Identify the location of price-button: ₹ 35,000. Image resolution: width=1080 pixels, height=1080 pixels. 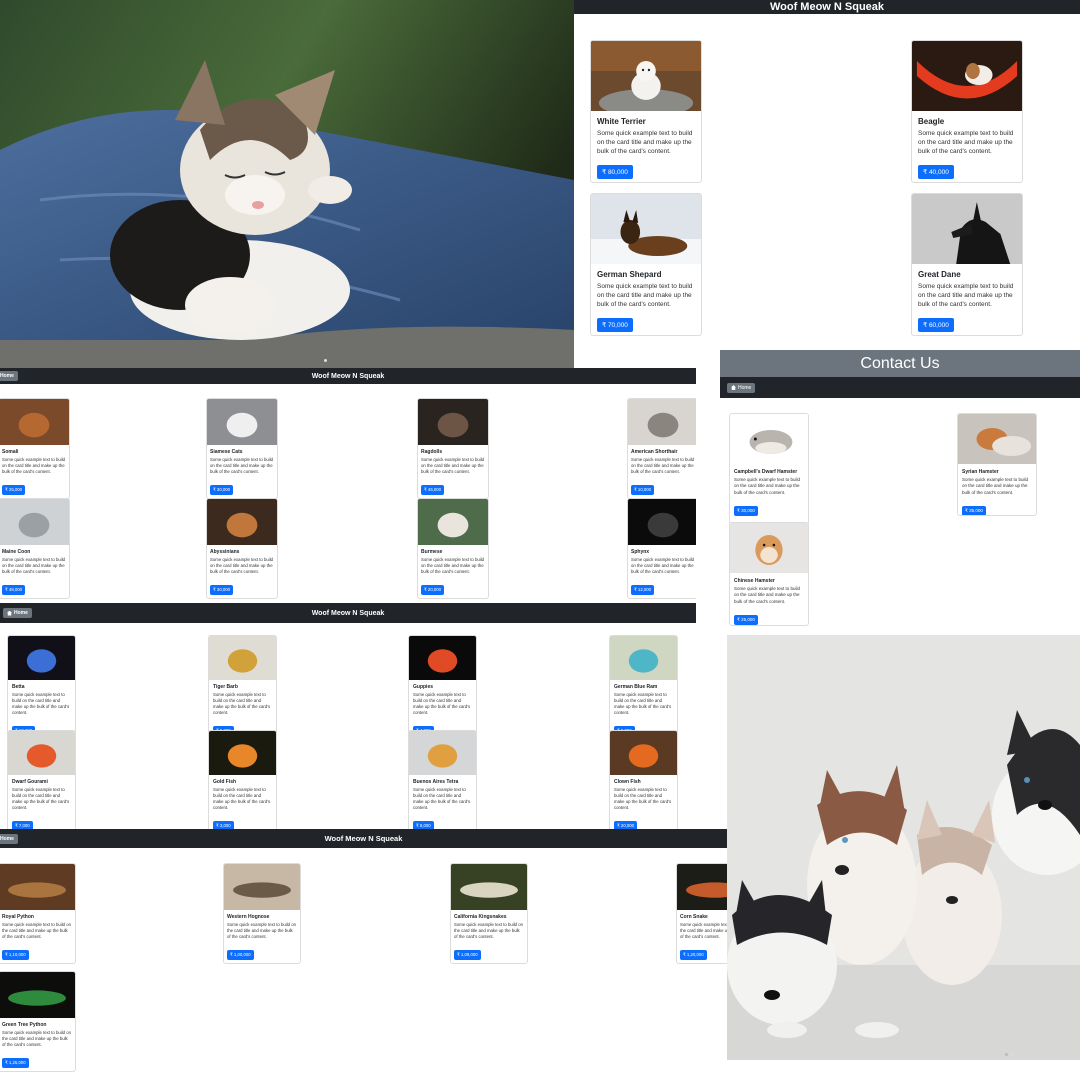
(974, 510).